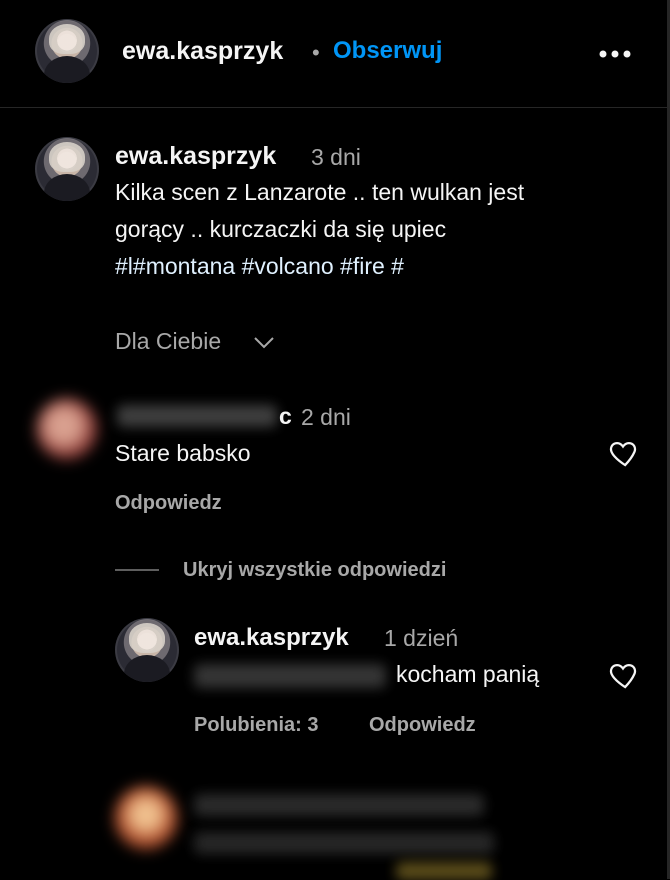 This screenshot has width=670, height=880. What do you see at coordinates (281, 229) in the screenshot?
I see `caption-line-2: gorący .. kurczaczki da się upiec` at bounding box center [281, 229].